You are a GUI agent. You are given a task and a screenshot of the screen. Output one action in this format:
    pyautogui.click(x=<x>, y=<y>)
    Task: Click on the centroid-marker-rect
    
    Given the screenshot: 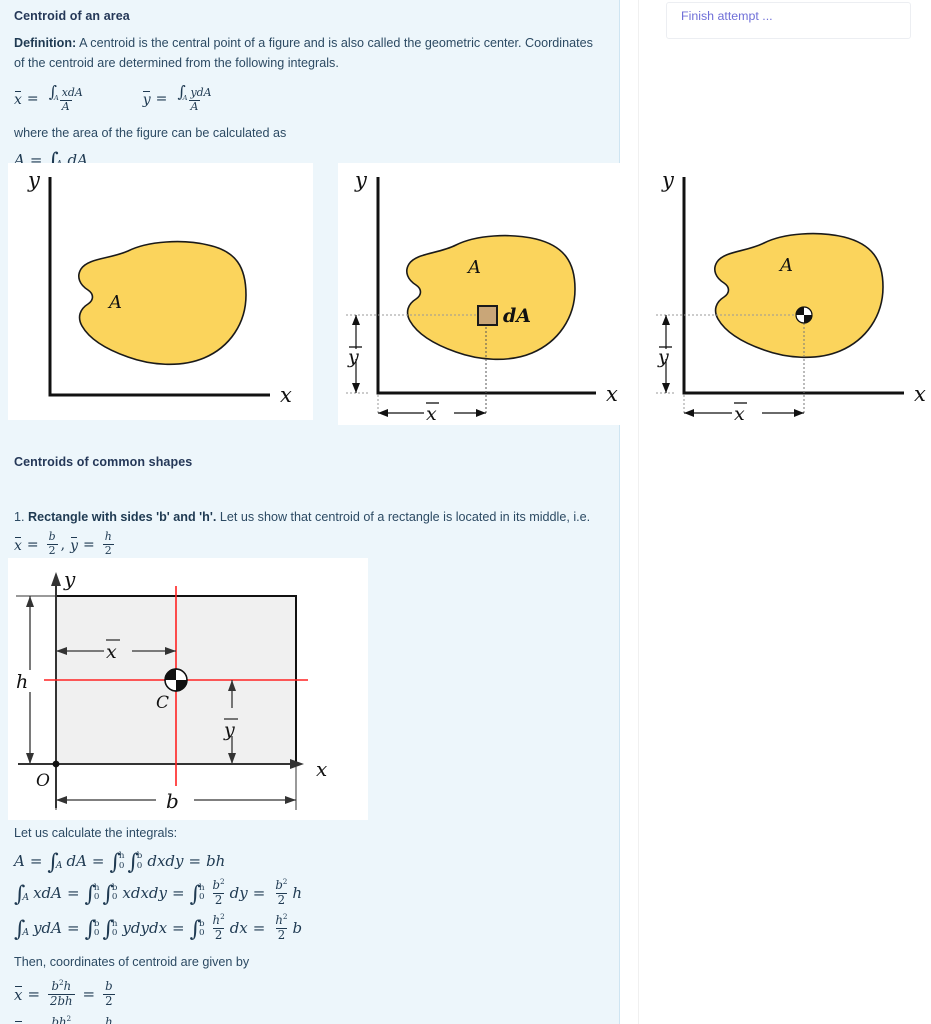 What is the action you would take?
    pyautogui.click(x=176, y=680)
    